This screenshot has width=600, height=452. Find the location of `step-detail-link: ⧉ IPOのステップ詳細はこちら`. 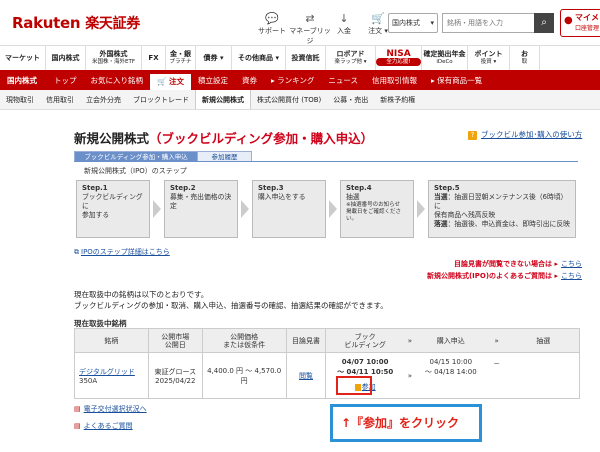

step-detail-link: ⧉ IPOのステップ詳細はこちら is located at coordinates (122, 252).